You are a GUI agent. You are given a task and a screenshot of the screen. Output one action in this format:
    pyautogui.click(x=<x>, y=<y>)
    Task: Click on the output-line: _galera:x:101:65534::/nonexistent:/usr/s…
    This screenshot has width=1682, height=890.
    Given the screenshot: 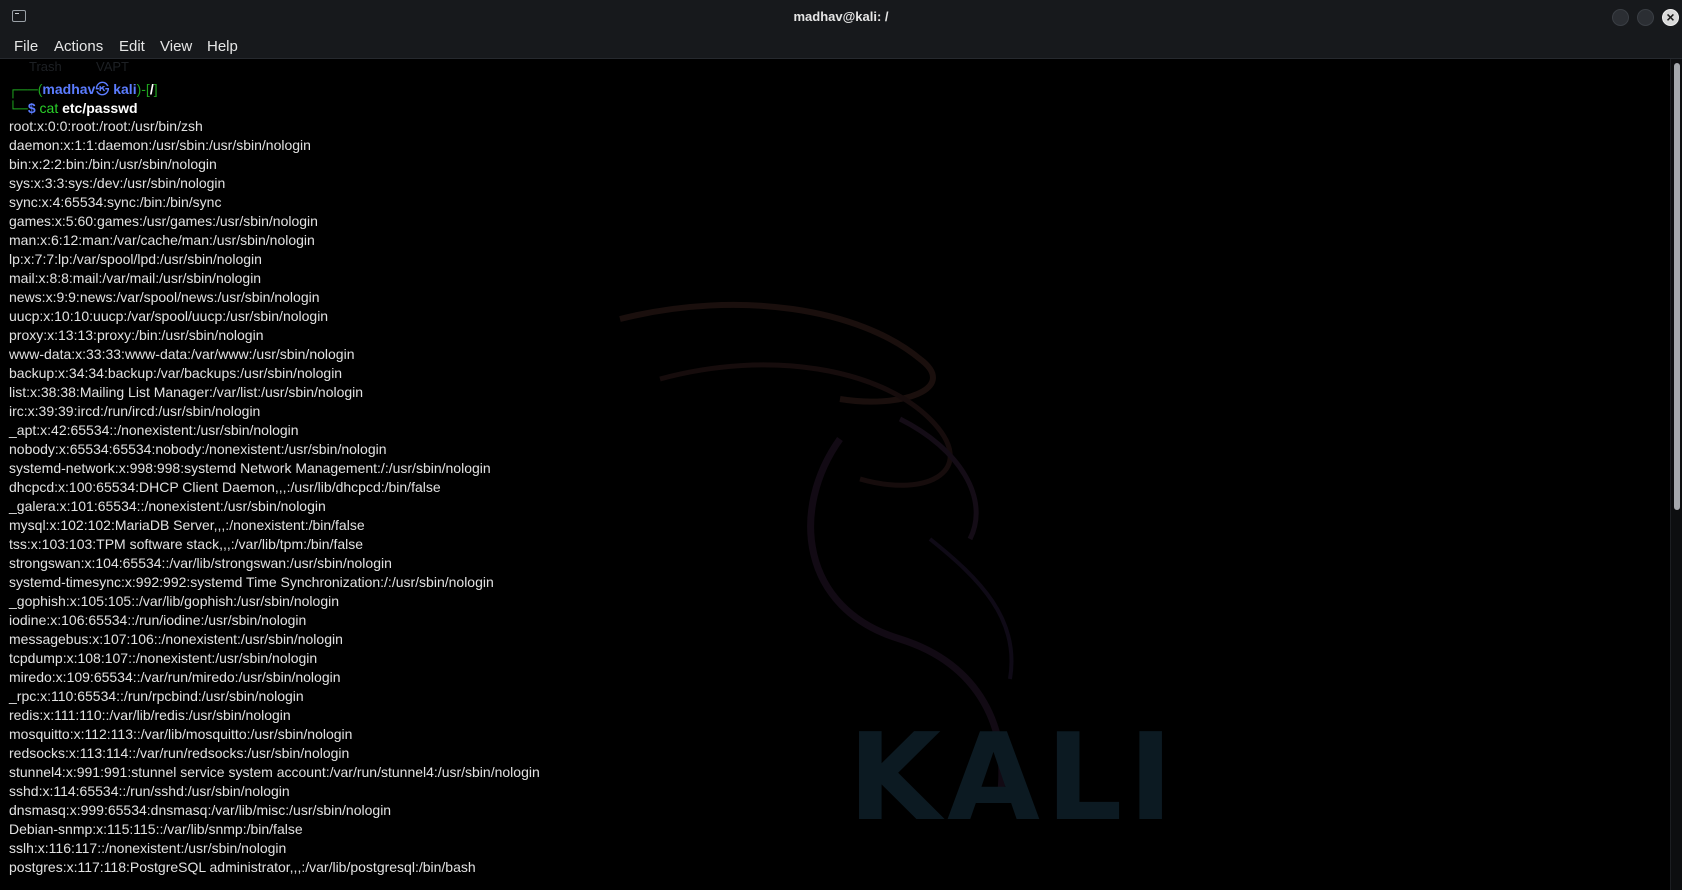 What is the action you would take?
    pyautogui.click(x=167, y=506)
    